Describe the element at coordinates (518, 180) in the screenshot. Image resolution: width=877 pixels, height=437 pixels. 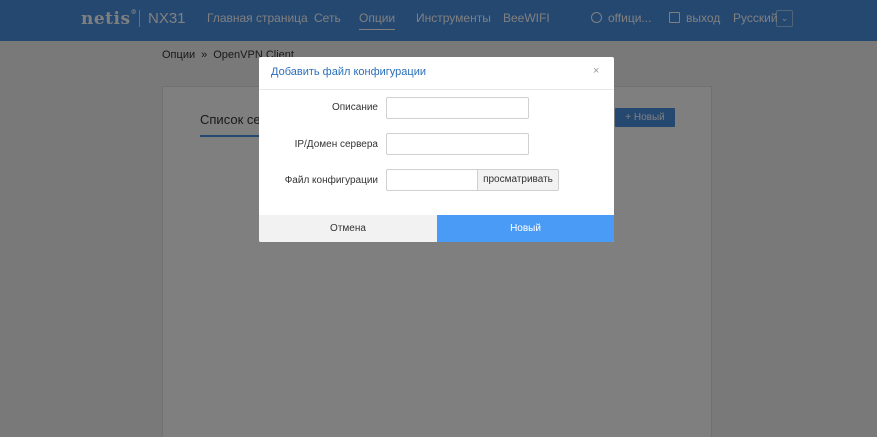
I see `browse-button: просматривать` at that location.